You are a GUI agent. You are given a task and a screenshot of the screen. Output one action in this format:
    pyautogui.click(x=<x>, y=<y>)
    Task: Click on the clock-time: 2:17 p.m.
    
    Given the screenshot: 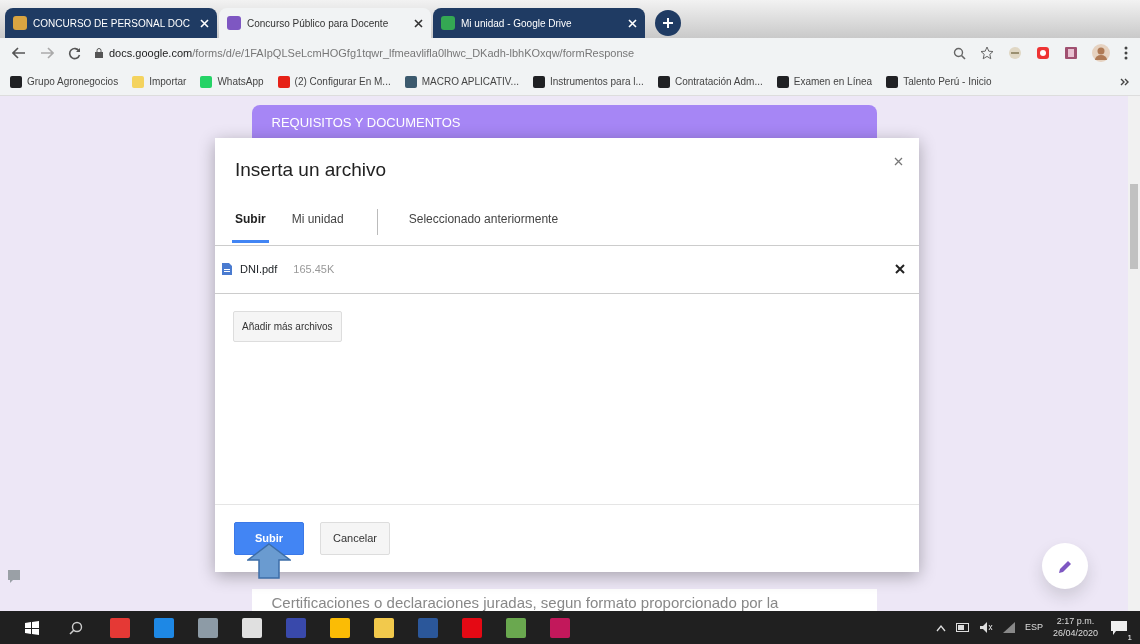 What is the action you would take?
    pyautogui.click(x=1075, y=622)
    